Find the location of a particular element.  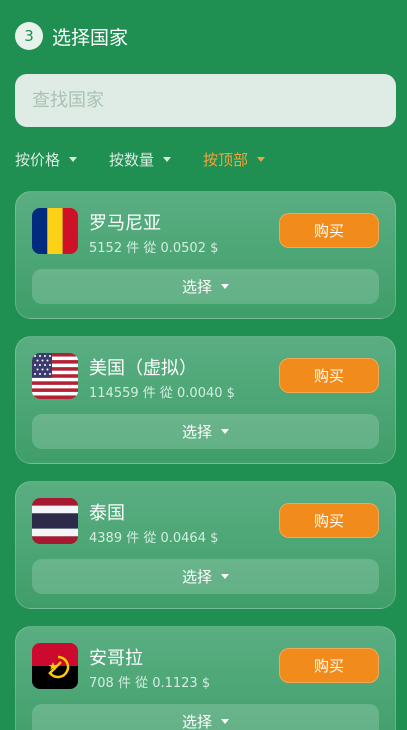

sort-by-quantity: 按数量 is located at coordinates (140, 159).